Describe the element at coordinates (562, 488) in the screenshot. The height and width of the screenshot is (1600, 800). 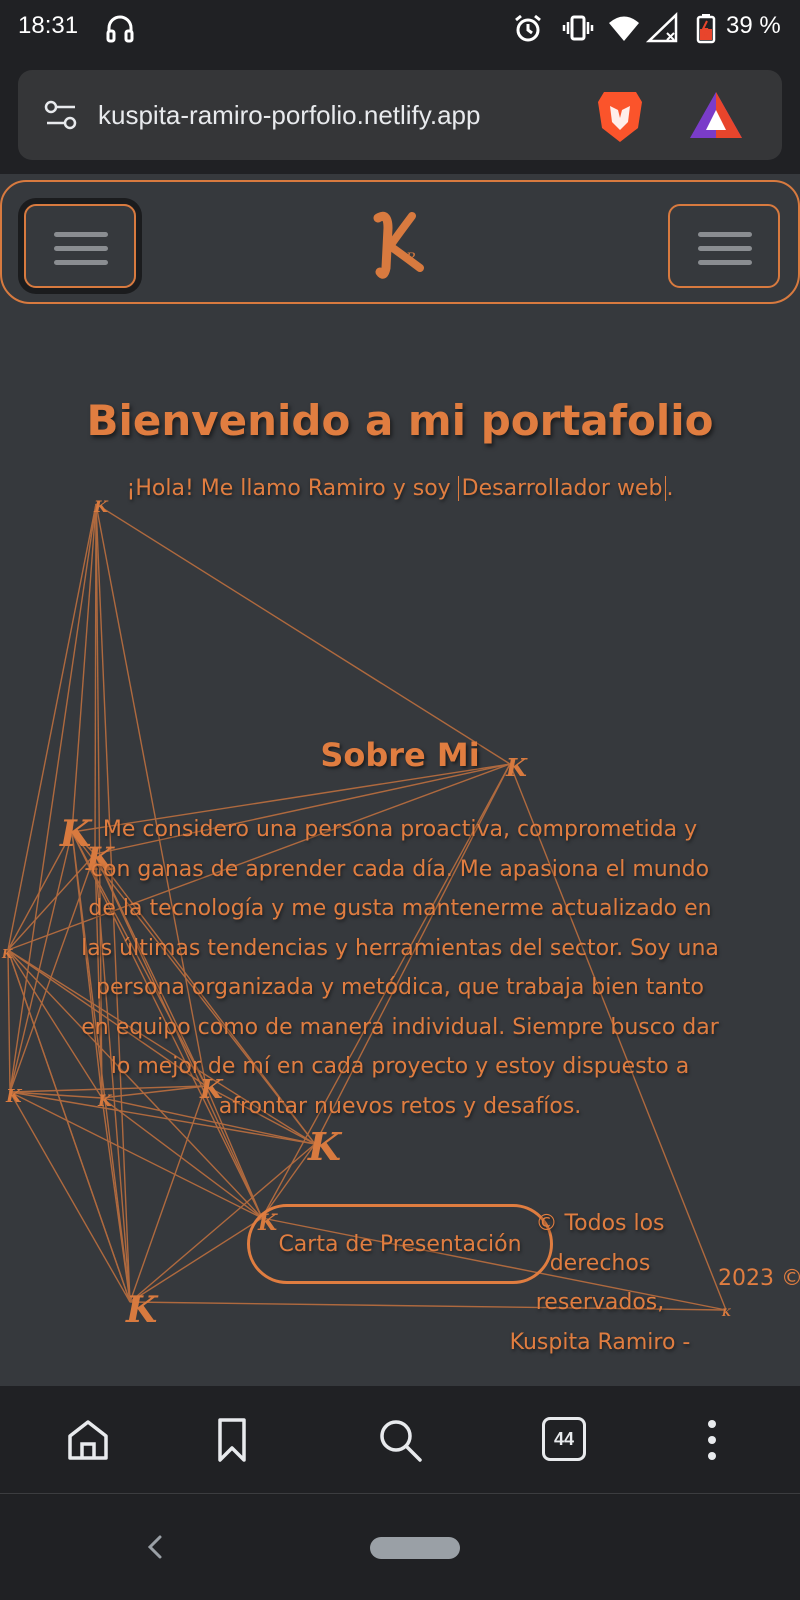
I see `typed-role: Desarrollador web` at that location.